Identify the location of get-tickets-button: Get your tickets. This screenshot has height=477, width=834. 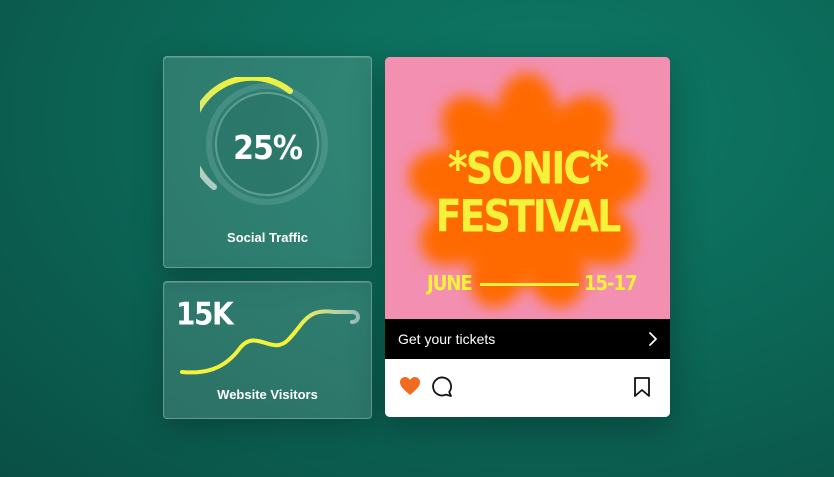
(527, 339).